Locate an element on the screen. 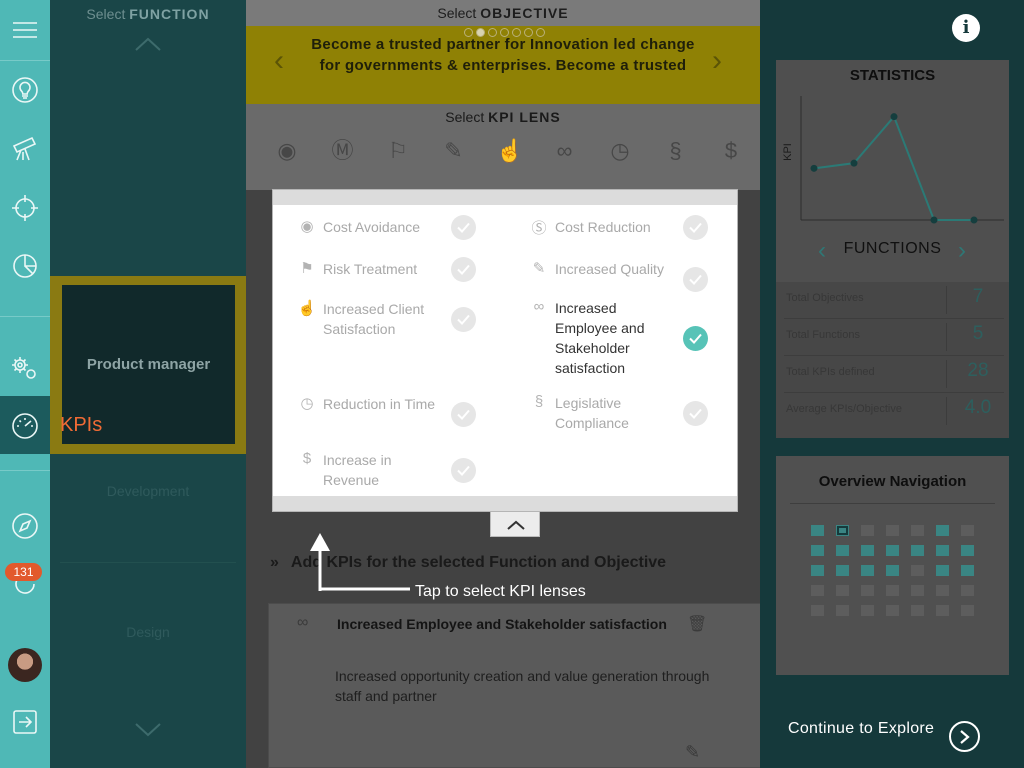  rail-divider is located at coordinates (25, 60).